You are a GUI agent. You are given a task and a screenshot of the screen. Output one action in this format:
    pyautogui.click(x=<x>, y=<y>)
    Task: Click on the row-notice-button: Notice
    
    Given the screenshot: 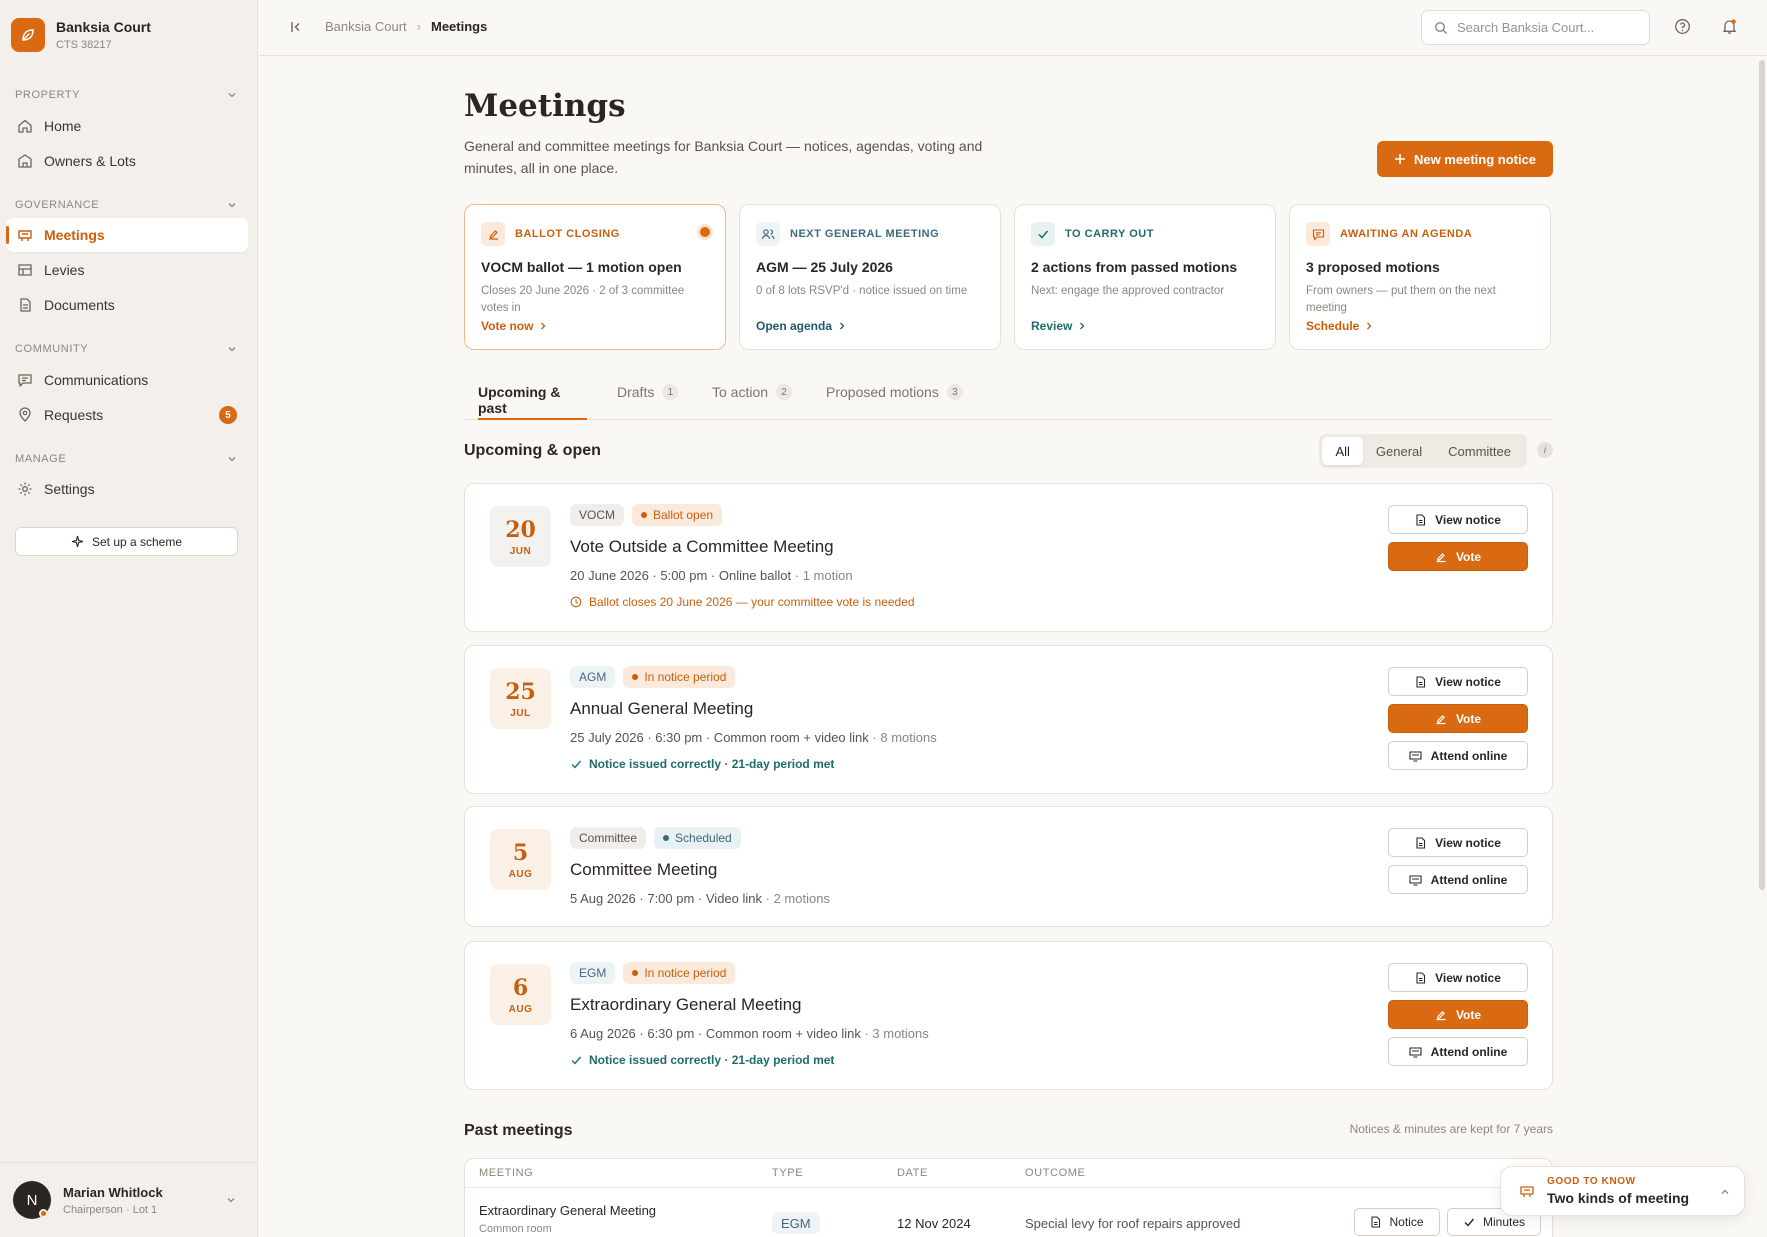 What is the action you would take?
    pyautogui.click(x=1397, y=1222)
    